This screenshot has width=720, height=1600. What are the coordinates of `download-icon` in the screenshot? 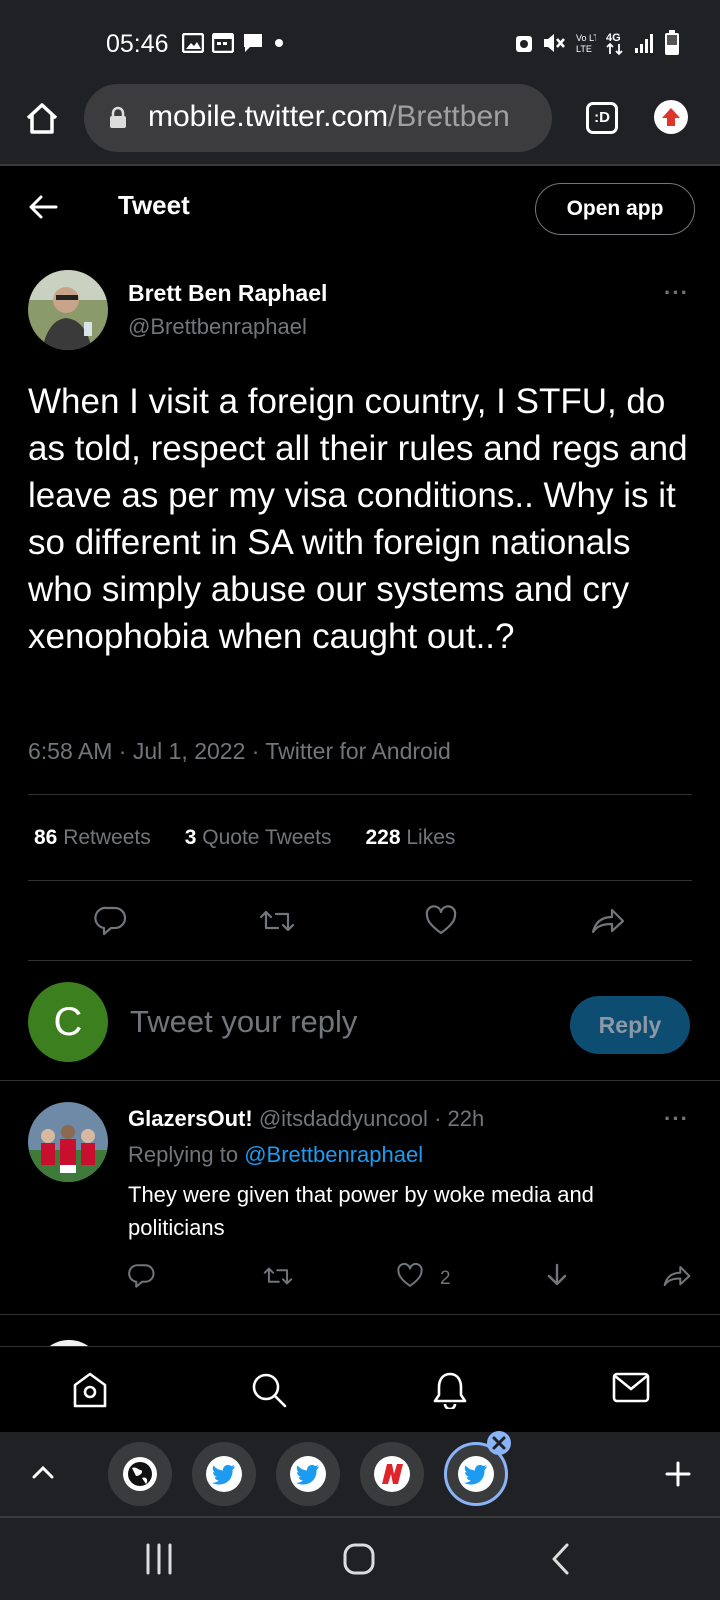 It's located at (557, 1276).